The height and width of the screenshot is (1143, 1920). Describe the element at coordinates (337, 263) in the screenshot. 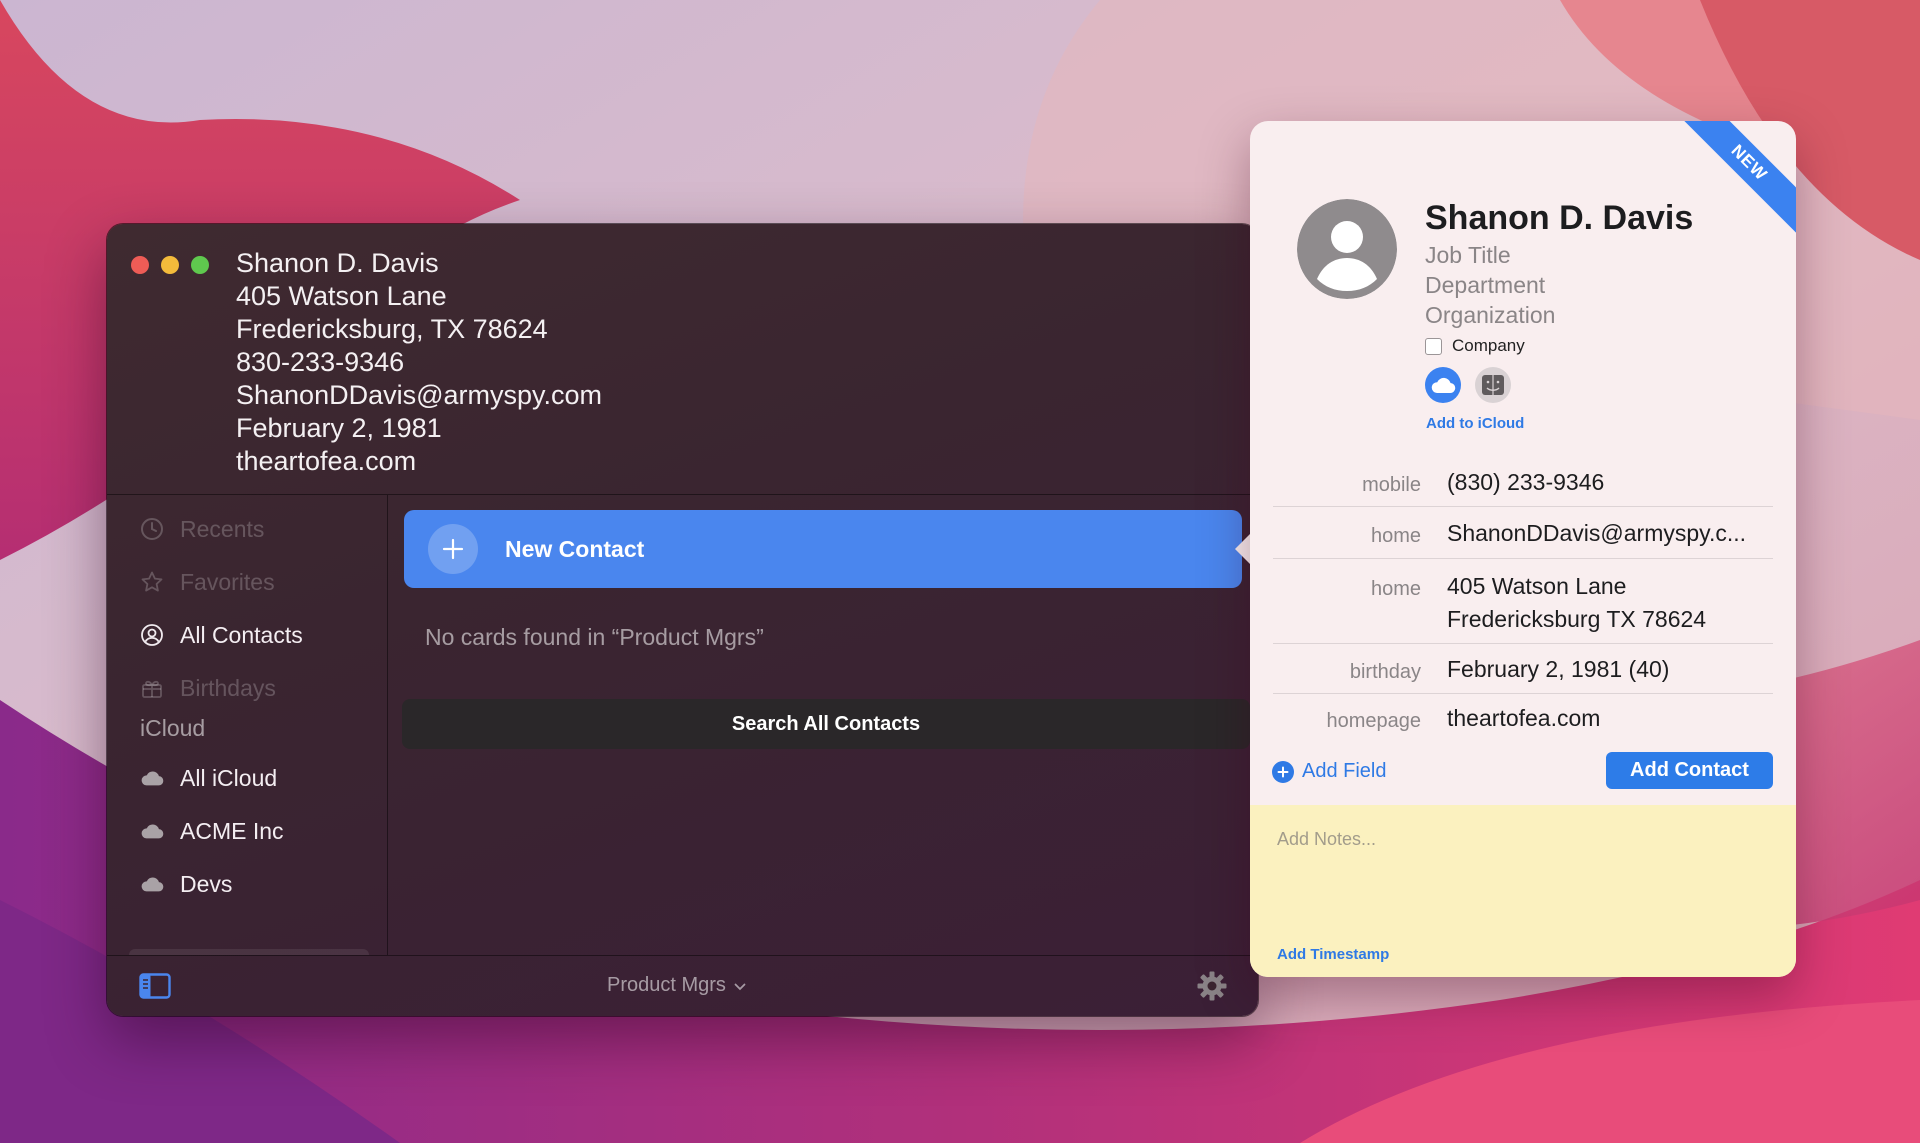

I see `summary-name: Shanon D. Davis` at that location.